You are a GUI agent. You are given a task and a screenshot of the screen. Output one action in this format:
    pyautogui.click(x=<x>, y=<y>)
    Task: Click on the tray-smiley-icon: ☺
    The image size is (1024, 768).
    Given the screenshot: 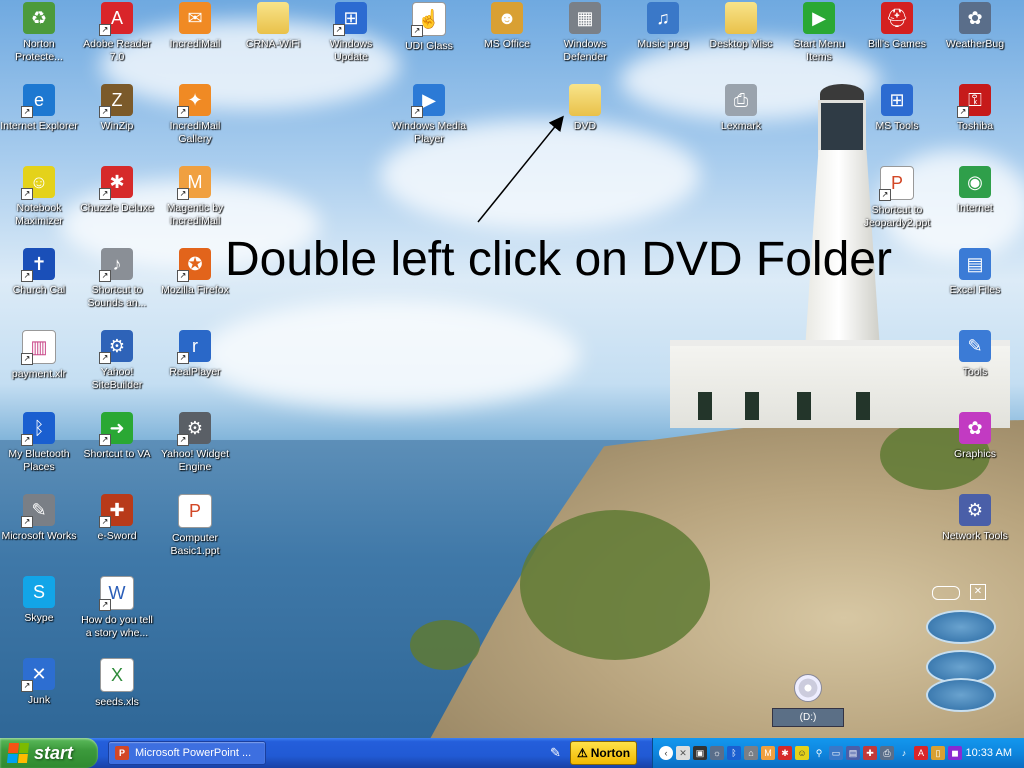 What is the action you would take?
    pyautogui.click(x=802, y=753)
    